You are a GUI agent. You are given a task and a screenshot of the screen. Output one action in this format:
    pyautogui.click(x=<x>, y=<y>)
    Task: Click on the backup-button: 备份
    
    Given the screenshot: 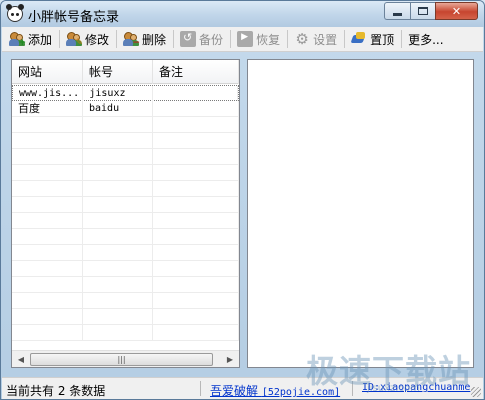 What is the action you would take?
    pyautogui.click(x=201, y=39)
    